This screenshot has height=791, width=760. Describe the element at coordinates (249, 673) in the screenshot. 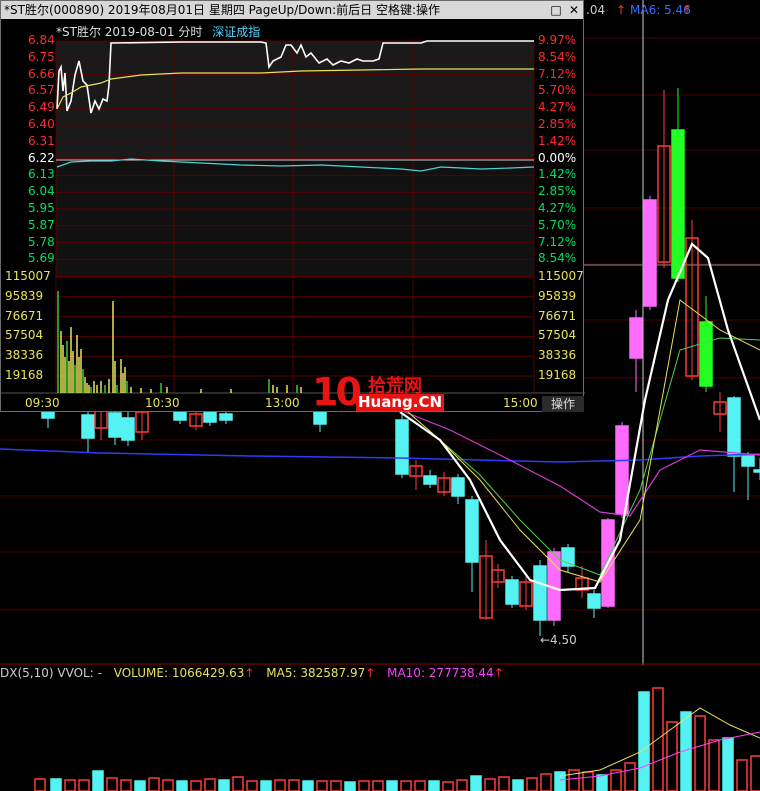

I see `volume-arrow-icon: ↑` at that location.